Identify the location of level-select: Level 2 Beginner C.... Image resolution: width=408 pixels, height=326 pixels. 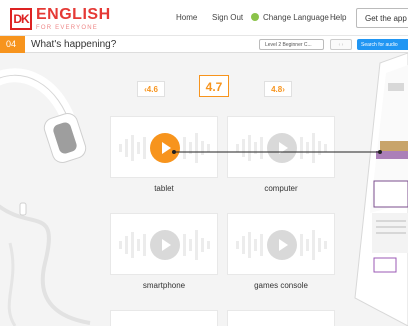
(291, 44).